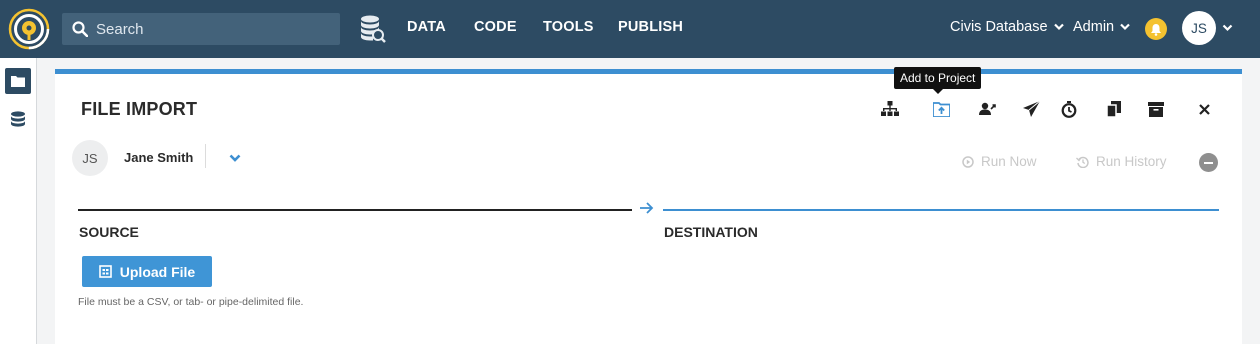 The height and width of the screenshot is (344, 1260). Describe the element at coordinates (105, 271) in the screenshot. I see `file-icon` at that location.